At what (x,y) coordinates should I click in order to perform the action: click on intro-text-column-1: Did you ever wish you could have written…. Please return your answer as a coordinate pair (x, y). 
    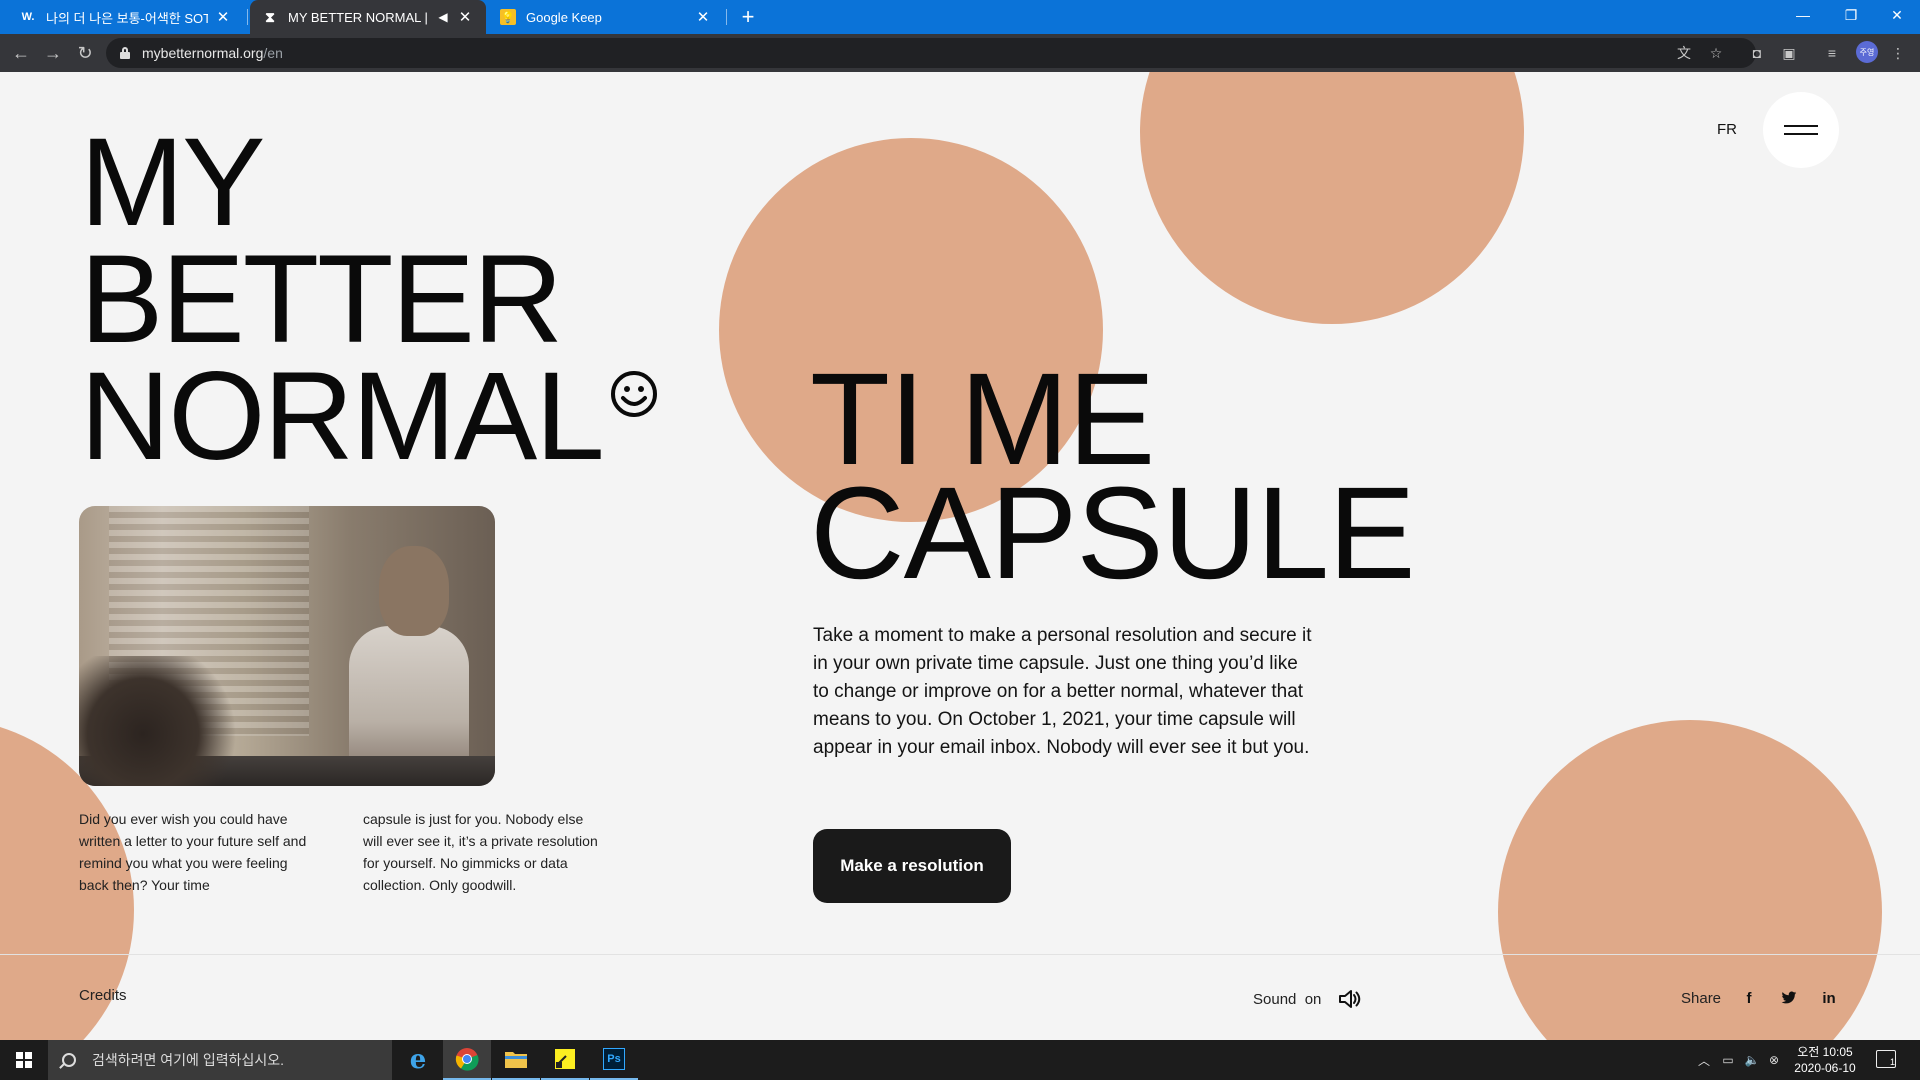
    Looking at the image, I should click on (193, 852).